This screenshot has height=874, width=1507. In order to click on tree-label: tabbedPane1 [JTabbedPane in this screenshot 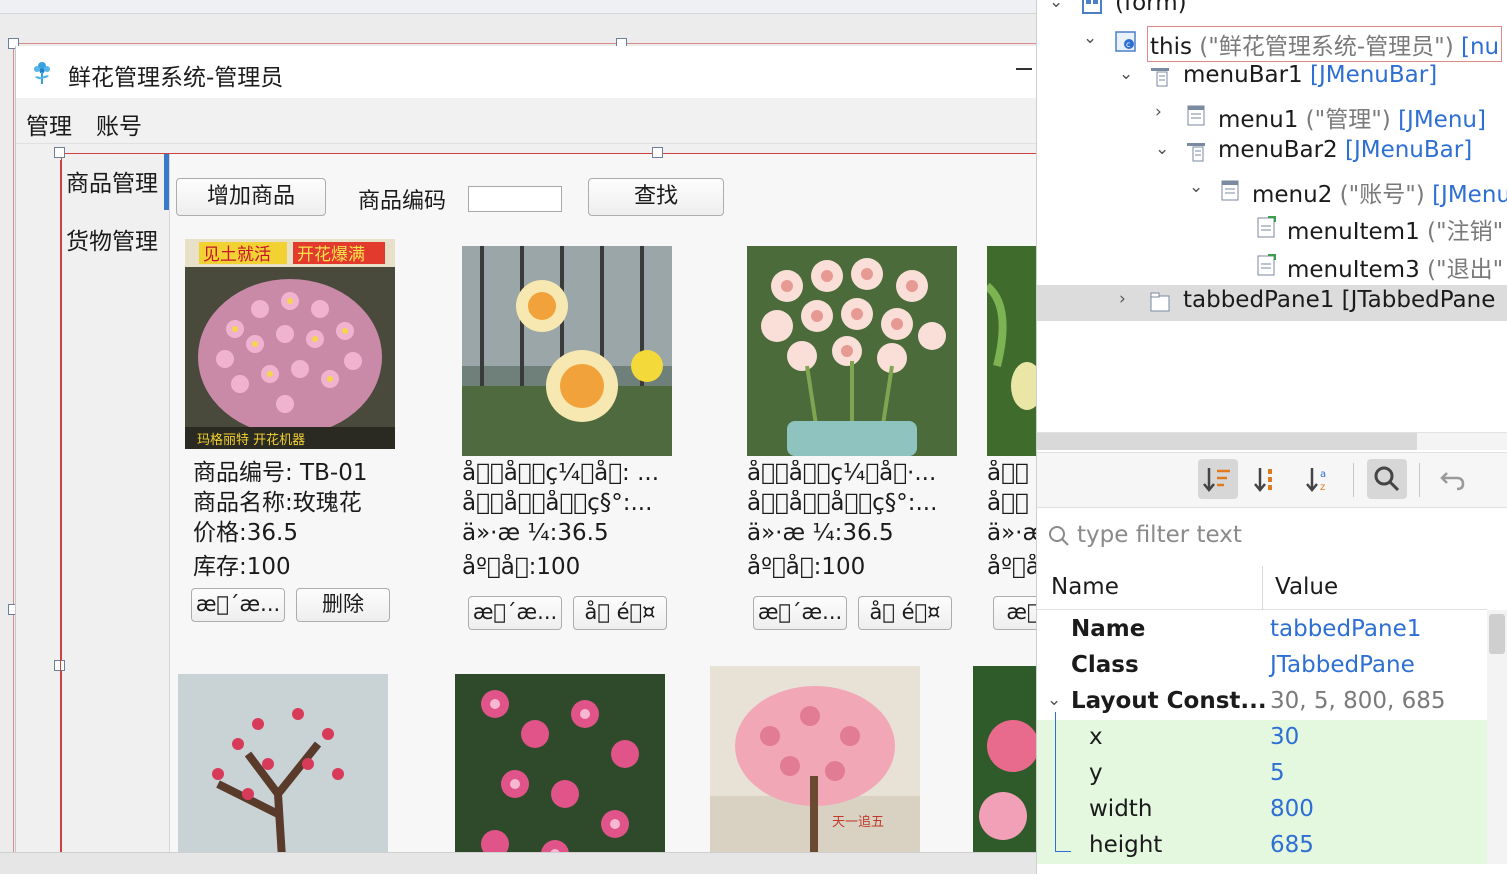, I will do `click(1339, 300)`.